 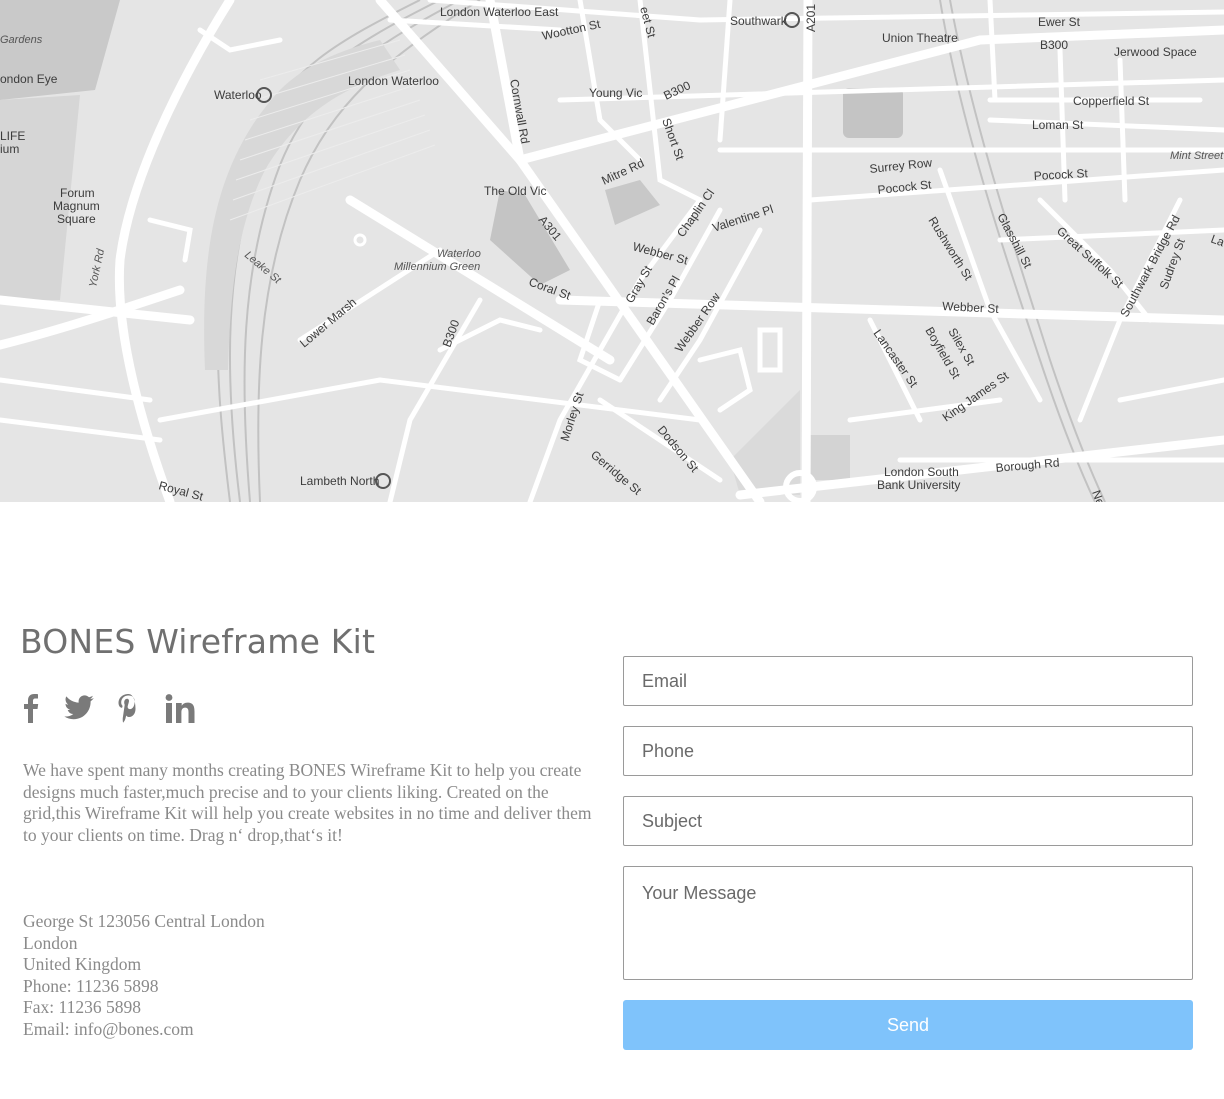 What do you see at coordinates (50, 942) in the screenshot?
I see `address-city: London` at bounding box center [50, 942].